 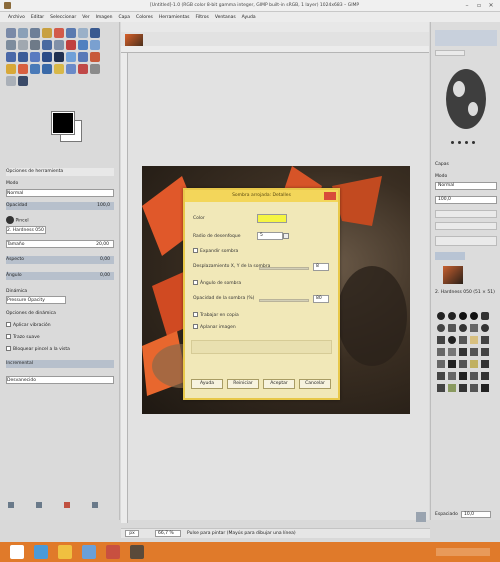 I want to click on menu-file: Archivo, so click(x=16, y=17).